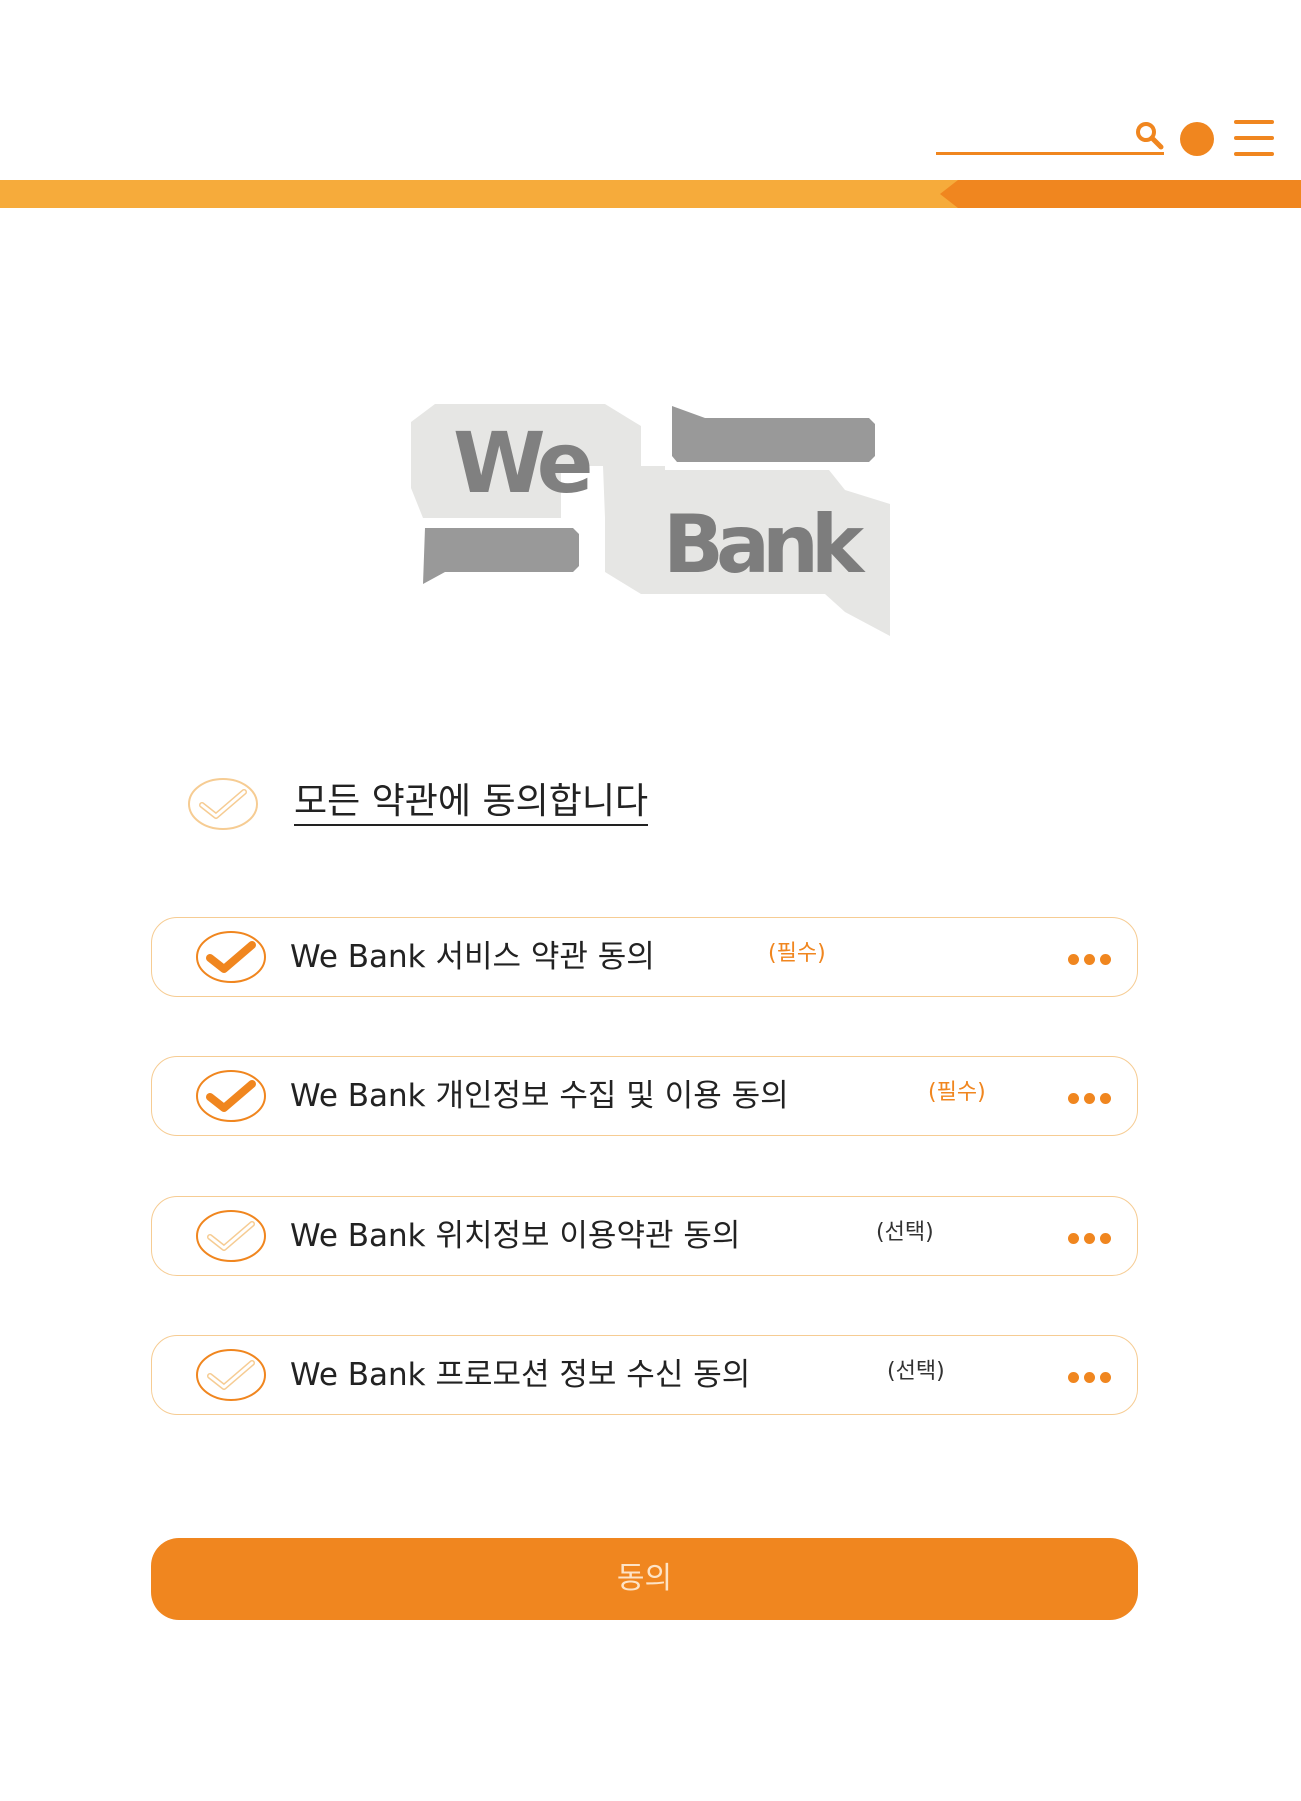  Describe the element at coordinates (521, 463) in the screenshot. I see `logo-word-top: We` at that location.